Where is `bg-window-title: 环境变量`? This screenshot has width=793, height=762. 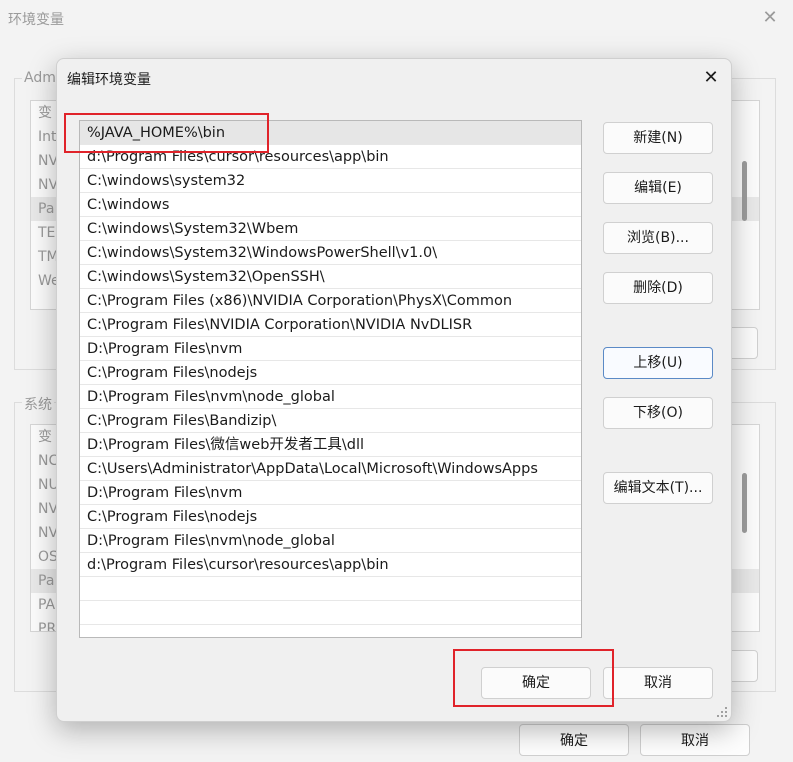 bg-window-title: 环境变量 is located at coordinates (36, 20).